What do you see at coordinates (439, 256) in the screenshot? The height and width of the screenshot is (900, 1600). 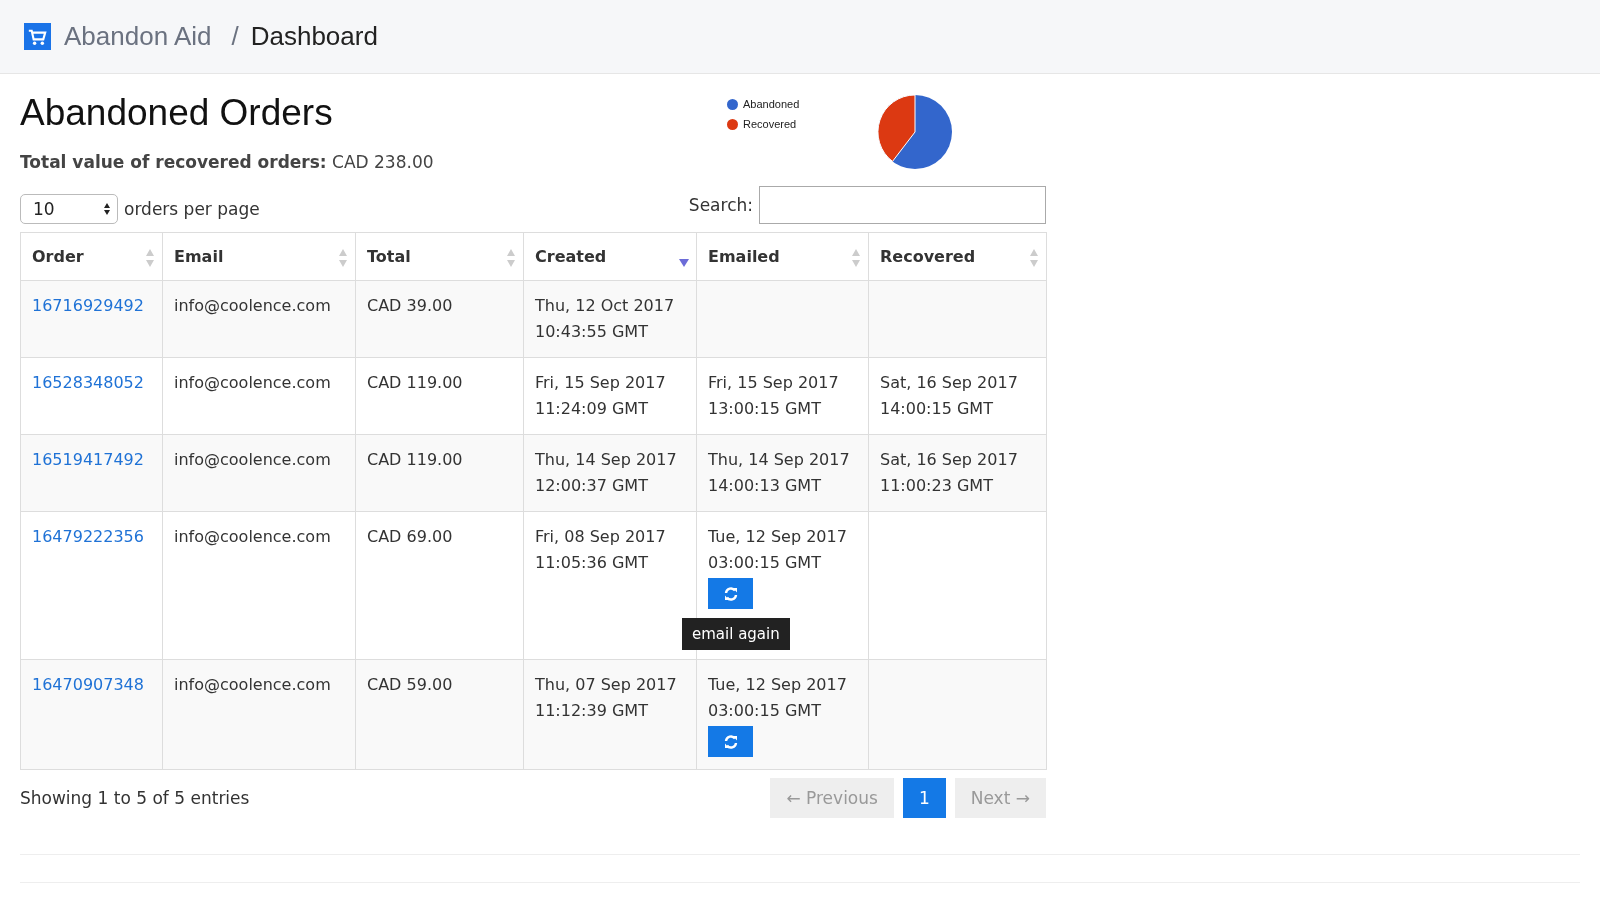 I see `column-header: Total` at bounding box center [439, 256].